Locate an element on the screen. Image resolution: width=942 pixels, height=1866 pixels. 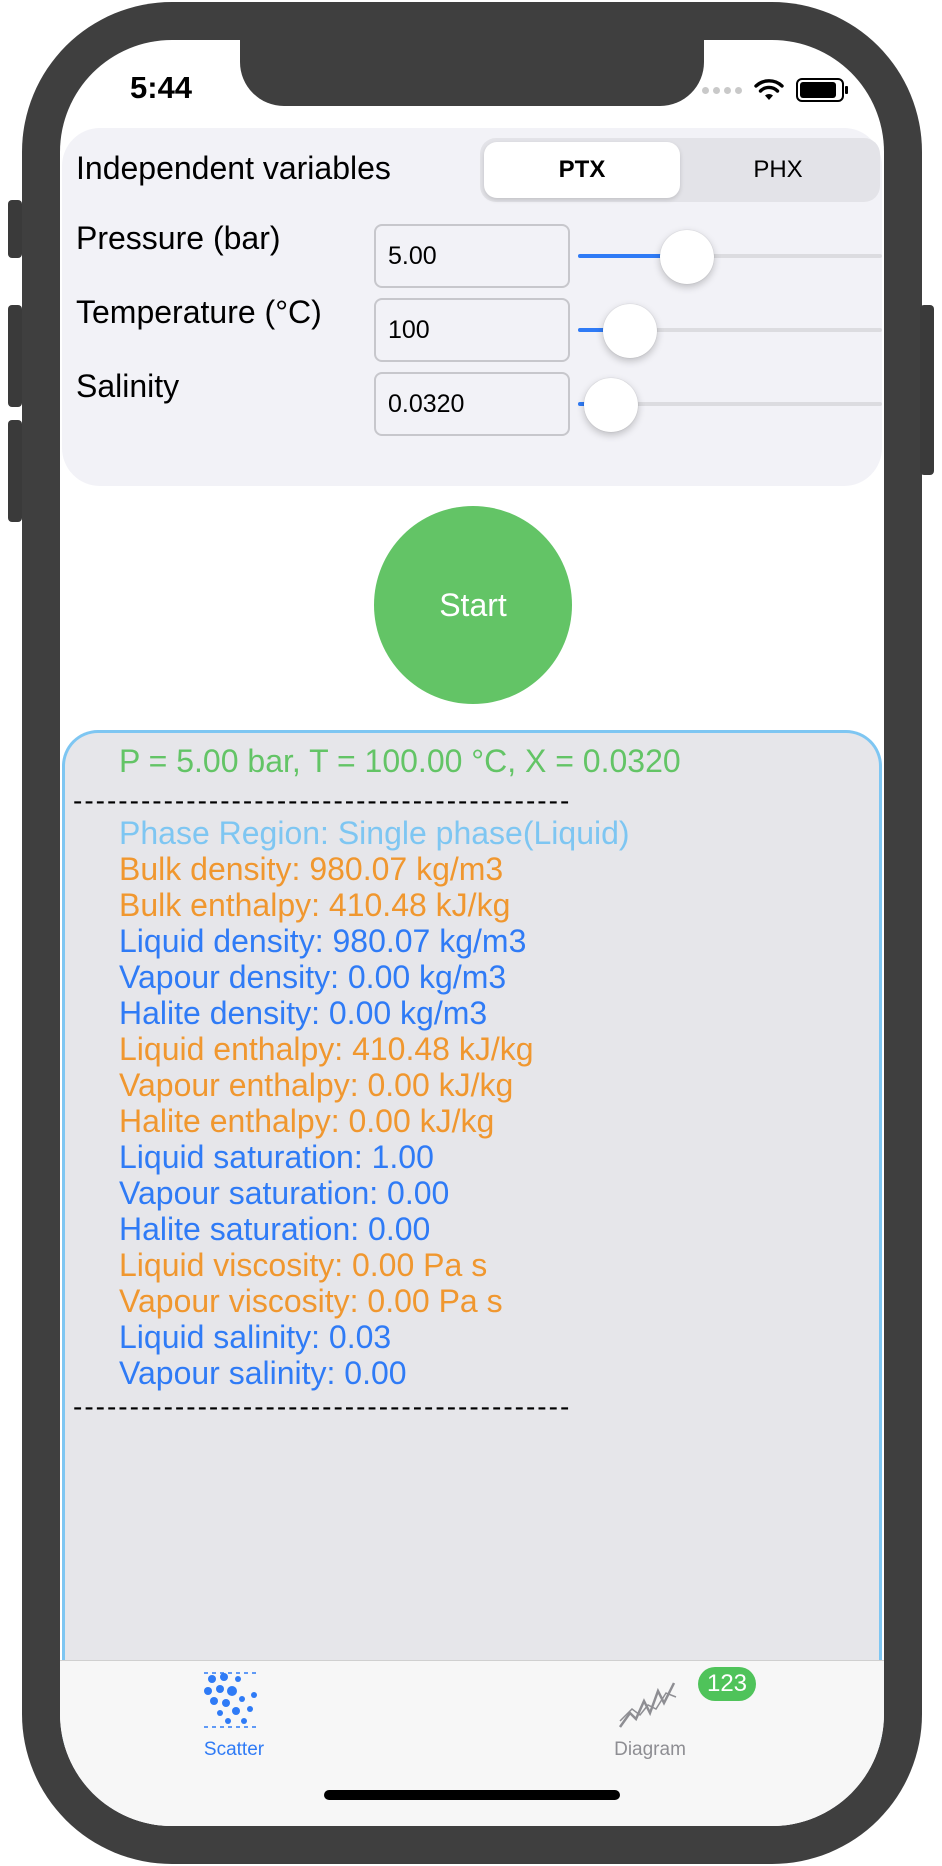
status-icons is located at coordinates (775, 90).